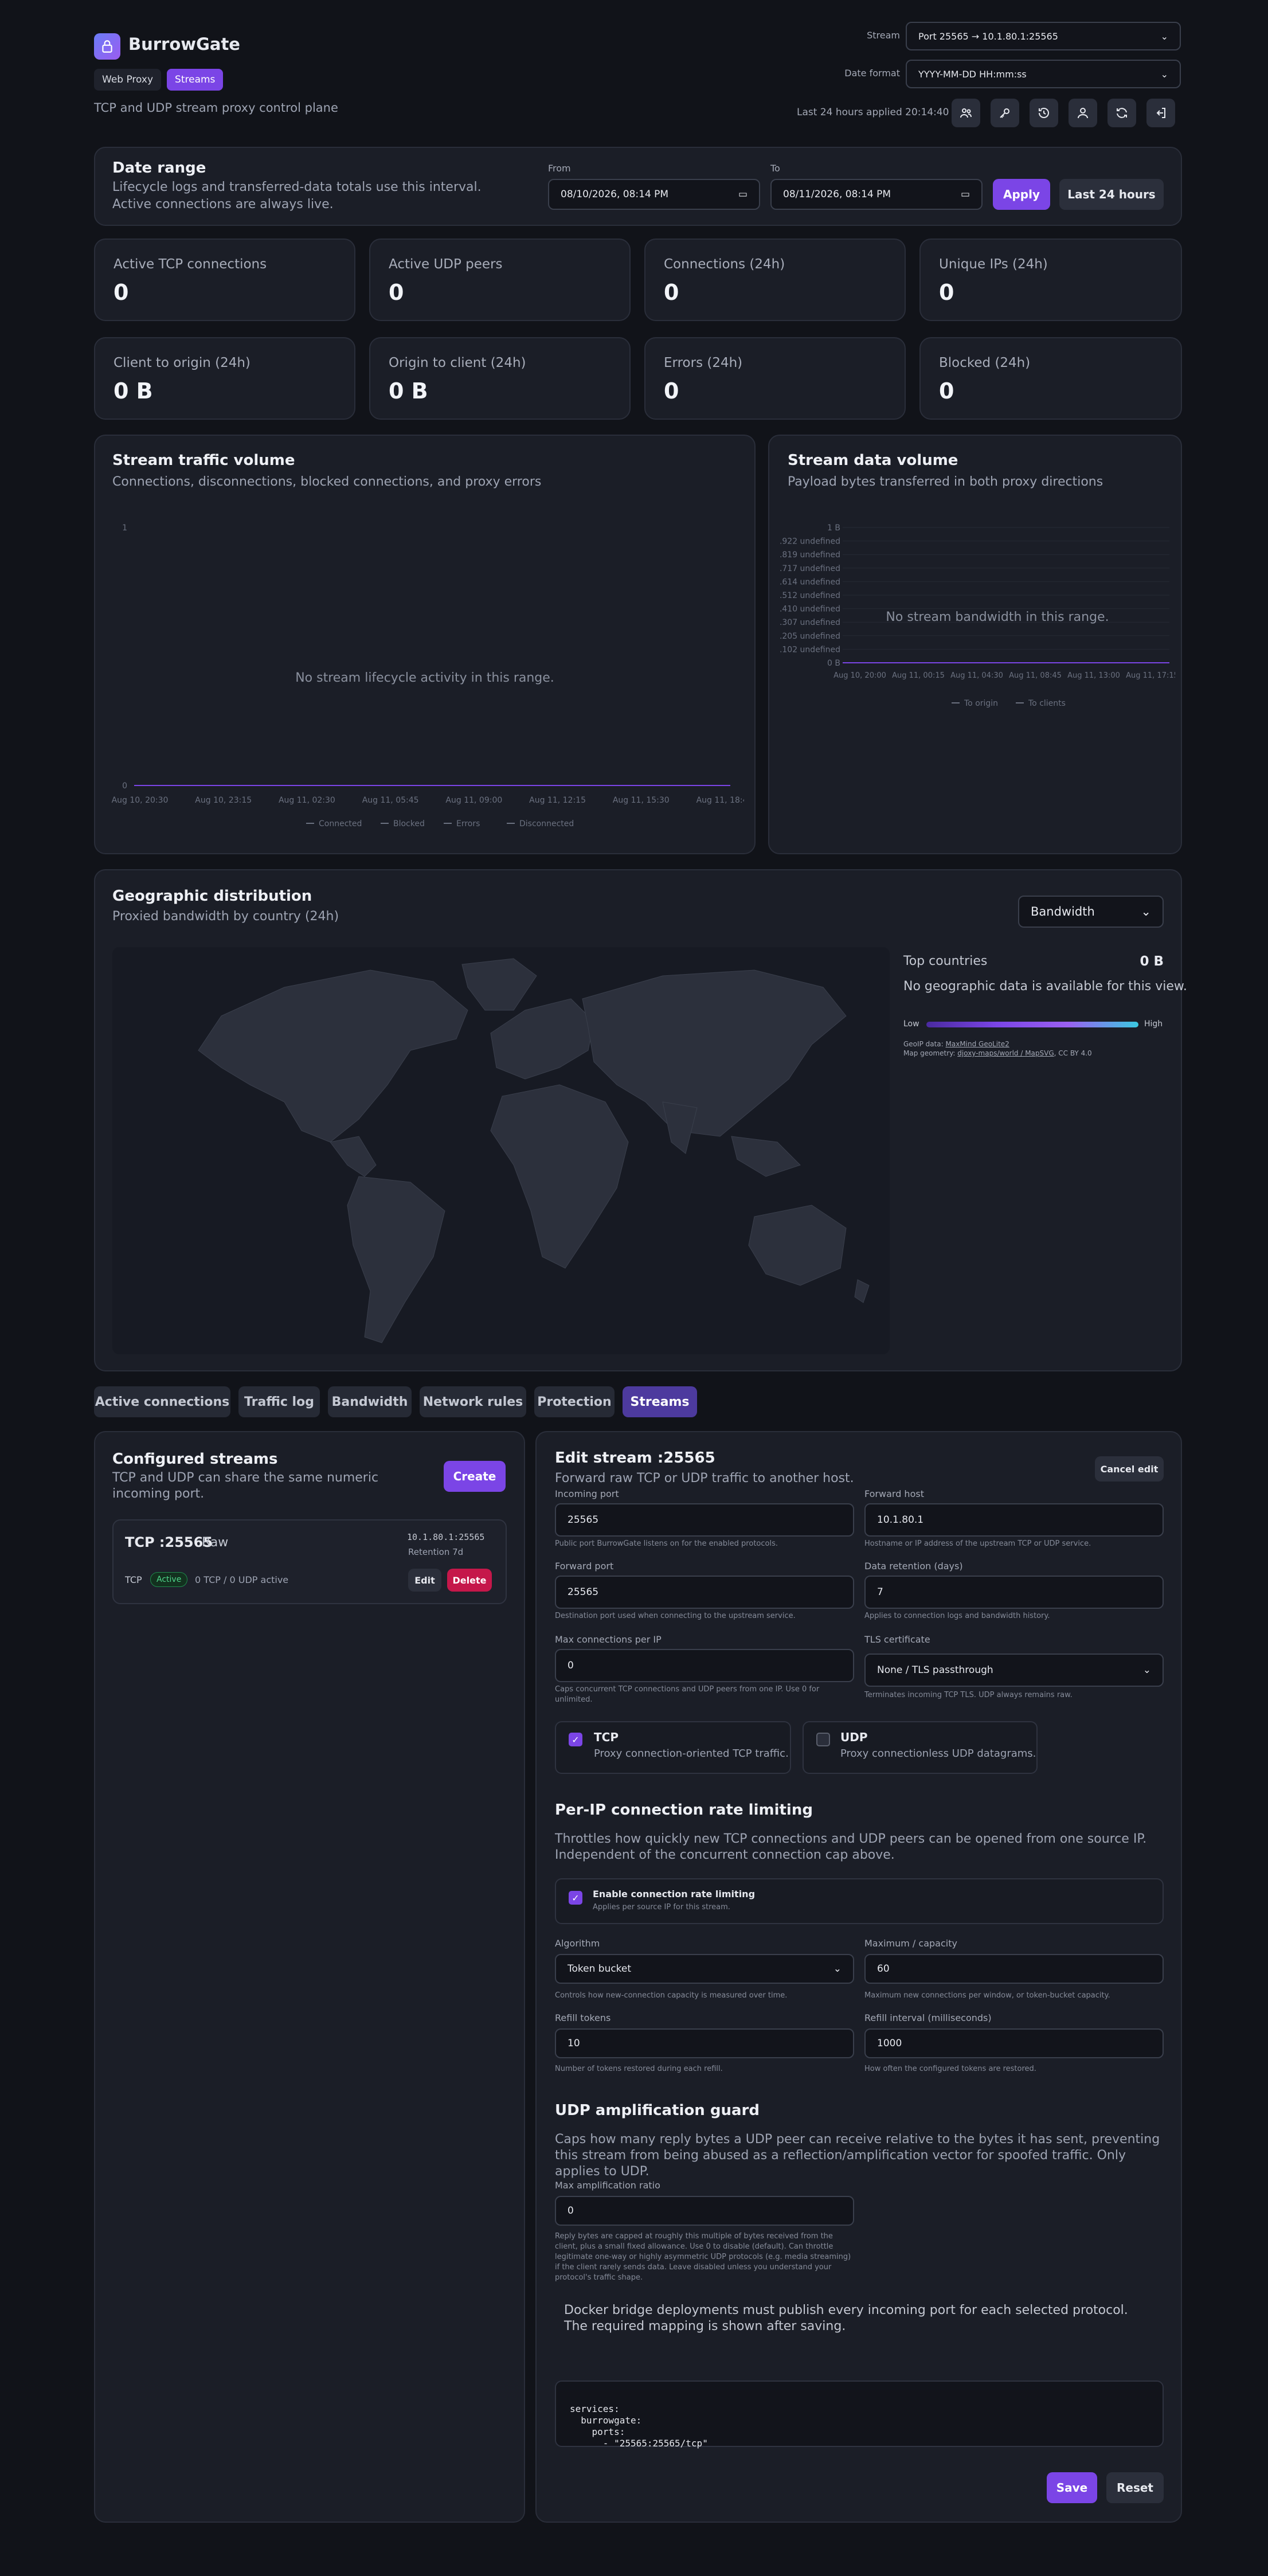  Describe the element at coordinates (1014, 1969) in the screenshot. I see `maximum-input: 60` at that location.